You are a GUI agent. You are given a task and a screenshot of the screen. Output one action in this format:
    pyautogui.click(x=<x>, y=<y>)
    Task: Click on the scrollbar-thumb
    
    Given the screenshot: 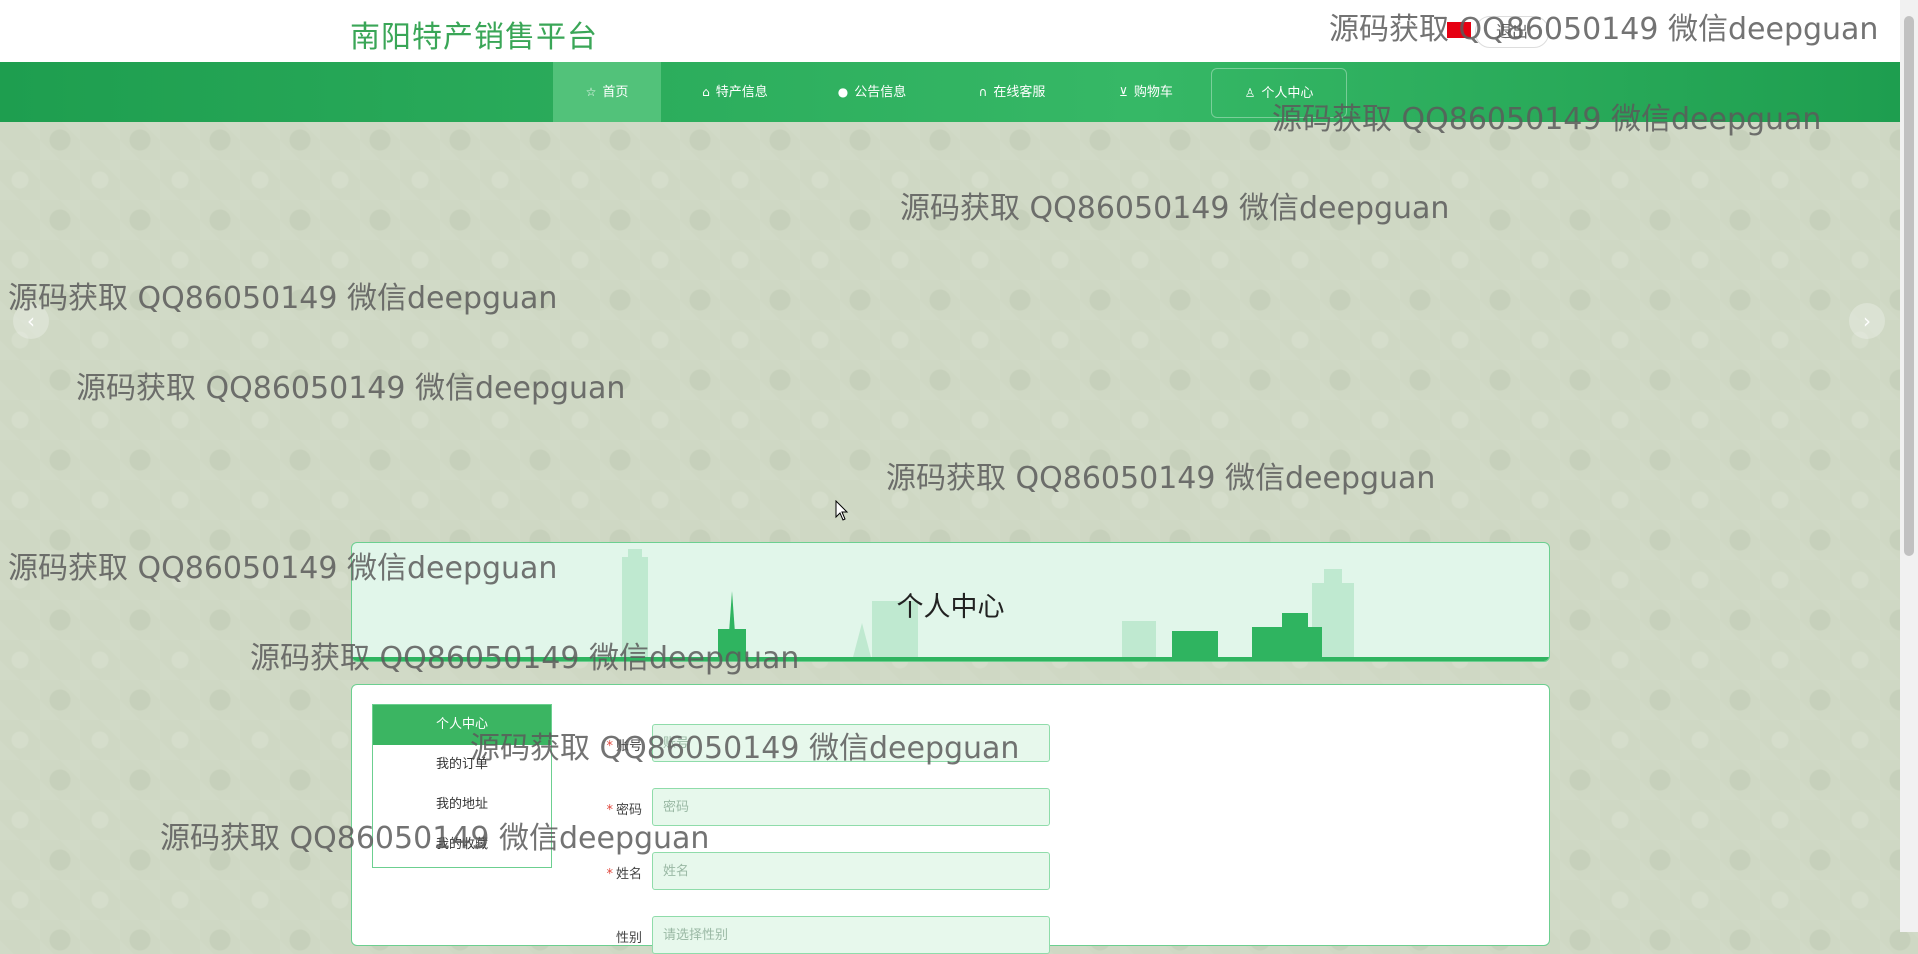 What is the action you would take?
    pyautogui.click(x=1909, y=286)
    